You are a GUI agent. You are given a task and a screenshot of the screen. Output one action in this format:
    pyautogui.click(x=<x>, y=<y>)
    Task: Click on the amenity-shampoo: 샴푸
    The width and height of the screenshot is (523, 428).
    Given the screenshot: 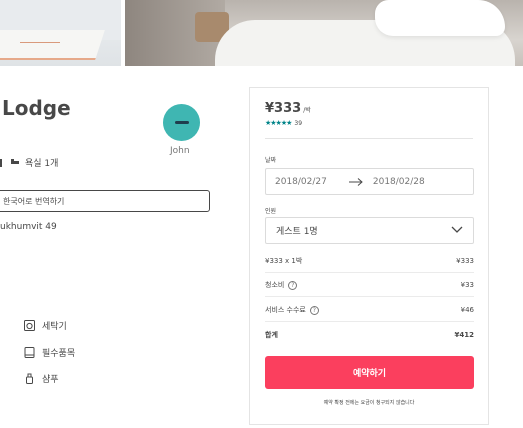 What is the action you would take?
    pyautogui.click(x=41, y=378)
    